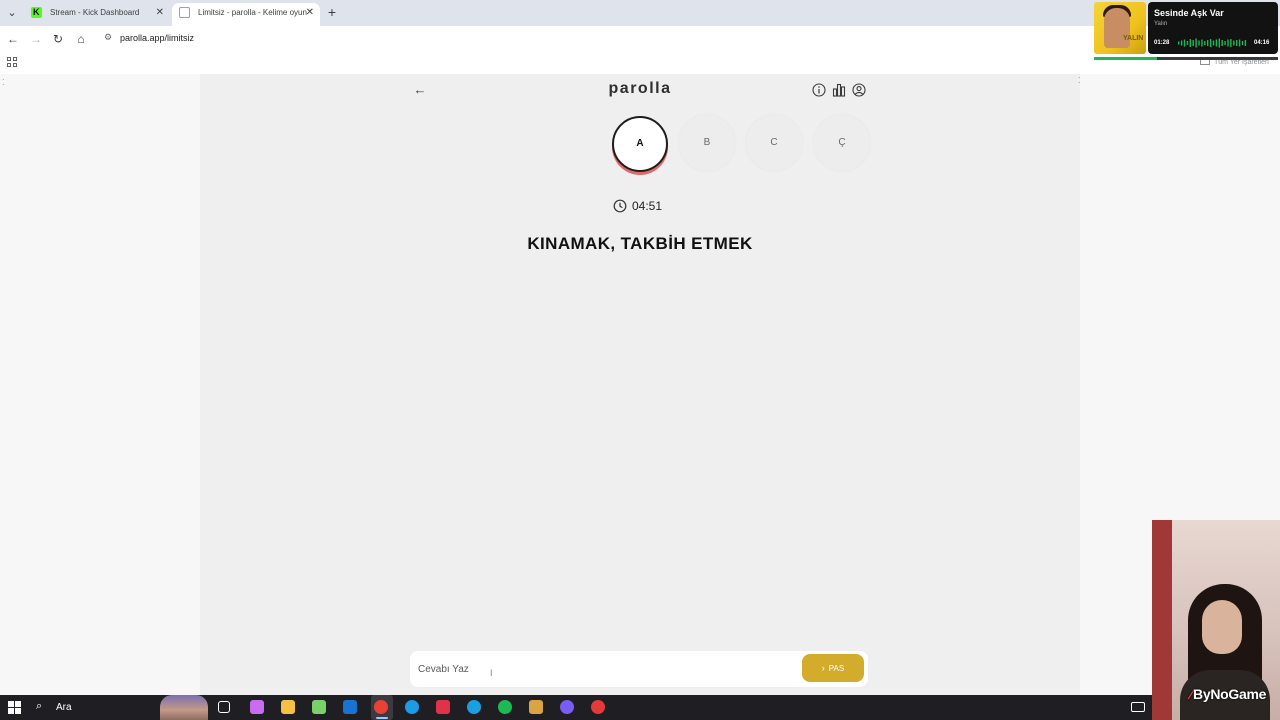 Image resolution: width=1280 pixels, height=720 pixels. Describe the element at coordinates (14, 707) in the screenshot. I see `windows-start-icon` at that location.